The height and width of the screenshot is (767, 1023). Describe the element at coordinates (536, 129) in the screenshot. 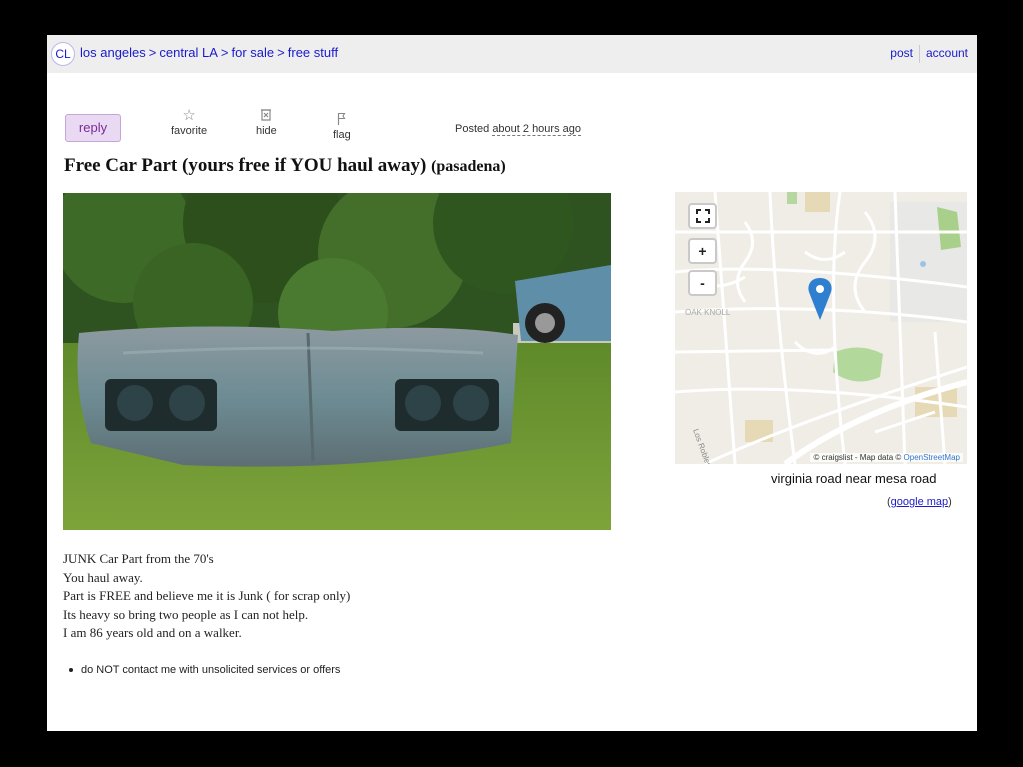

I see `posted-ago: about 2 hours ago` at that location.